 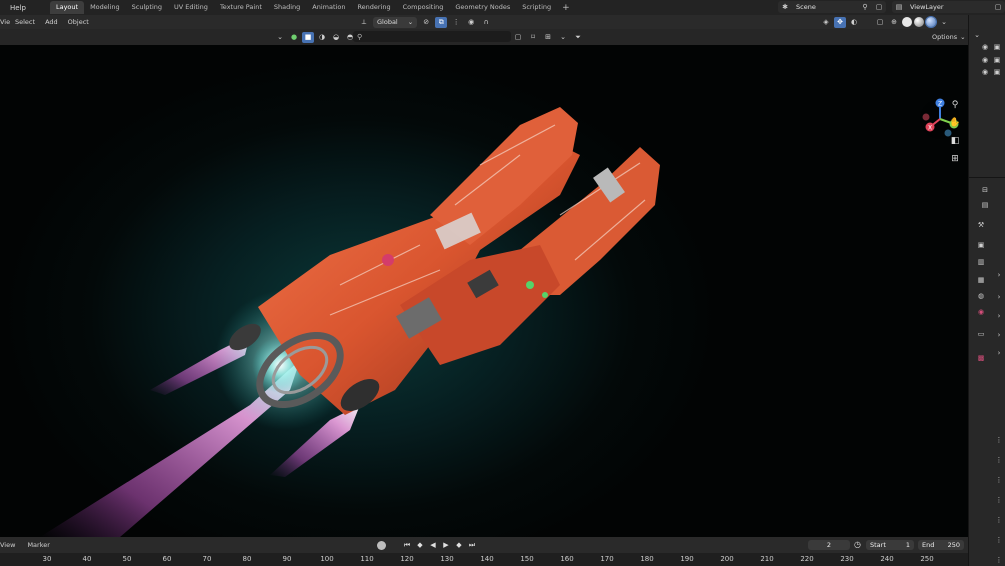 I want to click on visibility-icon: ◈, so click(x=826, y=22).